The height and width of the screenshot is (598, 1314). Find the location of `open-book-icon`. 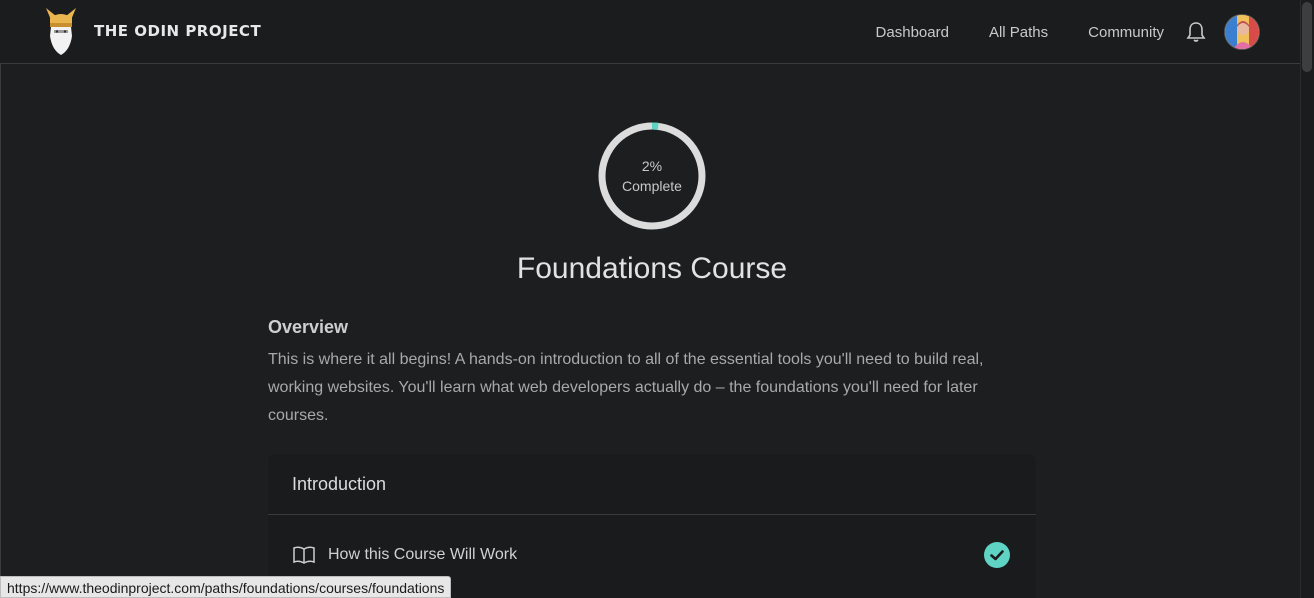

open-book-icon is located at coordinates (304, 555).